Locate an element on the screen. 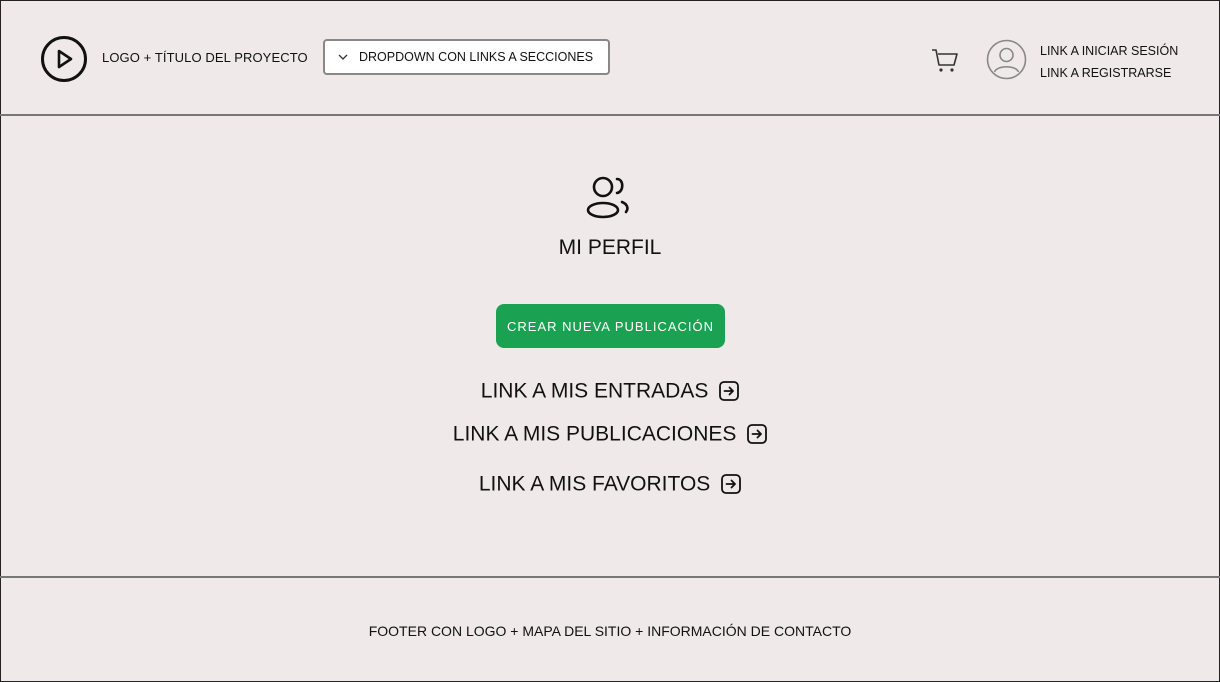  sections-dropdown: DROPDOWN CON LINKS A SECCIONES is located at coordinates (466, 57).